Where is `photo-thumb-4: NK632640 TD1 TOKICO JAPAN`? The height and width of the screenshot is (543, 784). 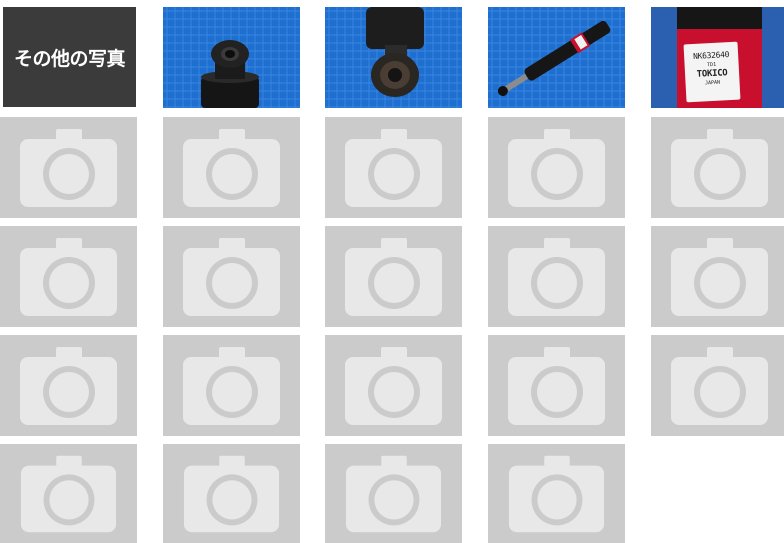
photo-thumb-4: NK632640 TD1 TOKICO JAPAN is located at coordinates (717, 57).